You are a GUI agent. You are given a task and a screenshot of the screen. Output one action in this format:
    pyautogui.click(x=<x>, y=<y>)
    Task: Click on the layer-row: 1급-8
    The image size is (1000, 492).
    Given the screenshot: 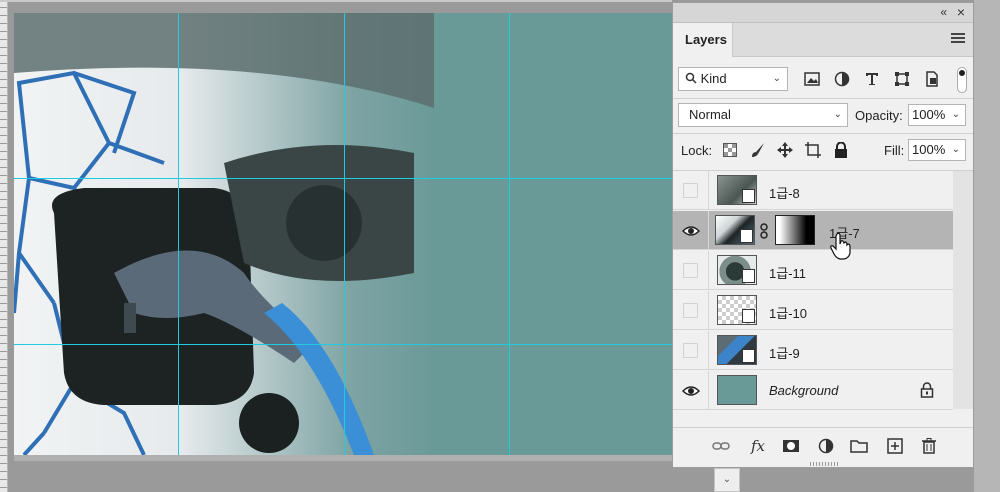 What is the action you would take?
    pyautogui.click(x=813, y=190)
    